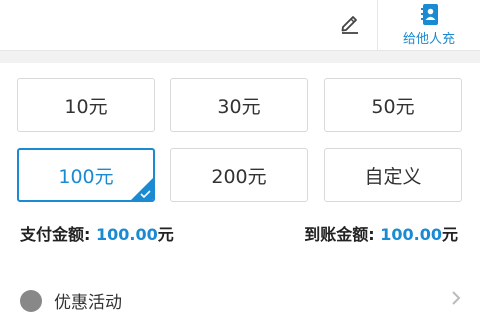 Image resolution: width=480 pixels, height=318 pixels. I want to click on payment-amount-label: 支付金额:, so click(58, 234).